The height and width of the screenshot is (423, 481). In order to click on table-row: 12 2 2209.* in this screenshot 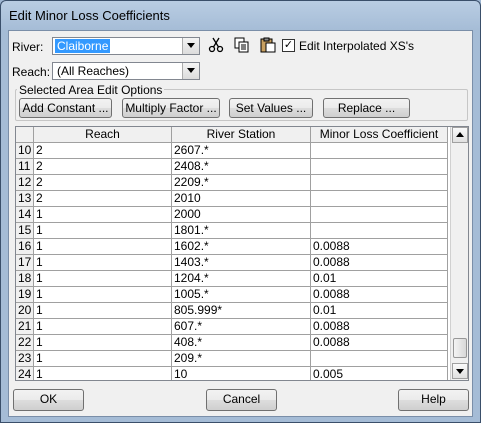, I will do `click(236, 183)`.